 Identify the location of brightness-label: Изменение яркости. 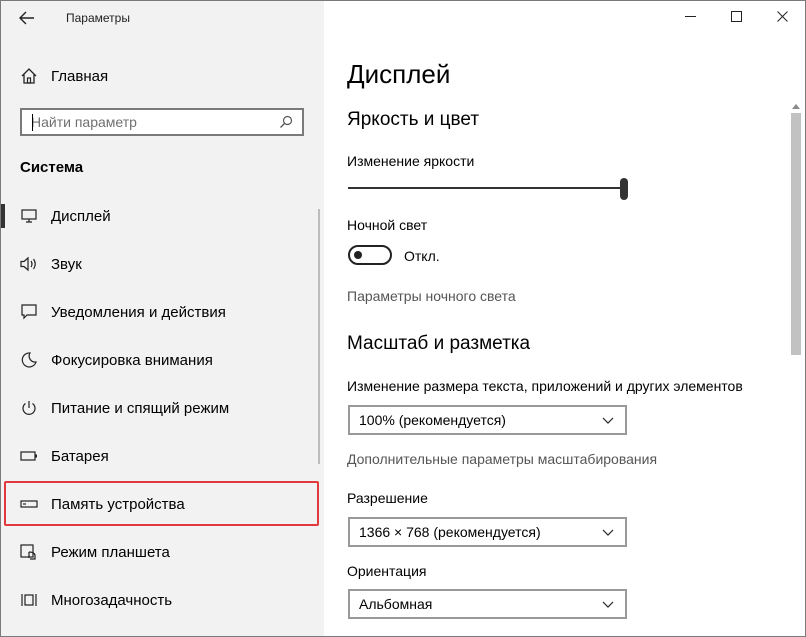
(411, 161).